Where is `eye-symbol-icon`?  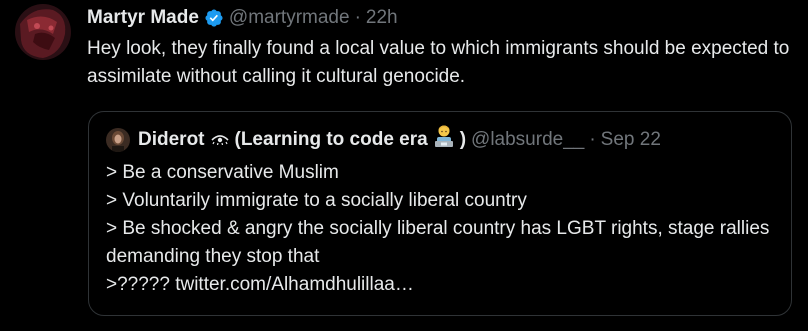
eye-symbol-icon is located at coordinates (220, 140).